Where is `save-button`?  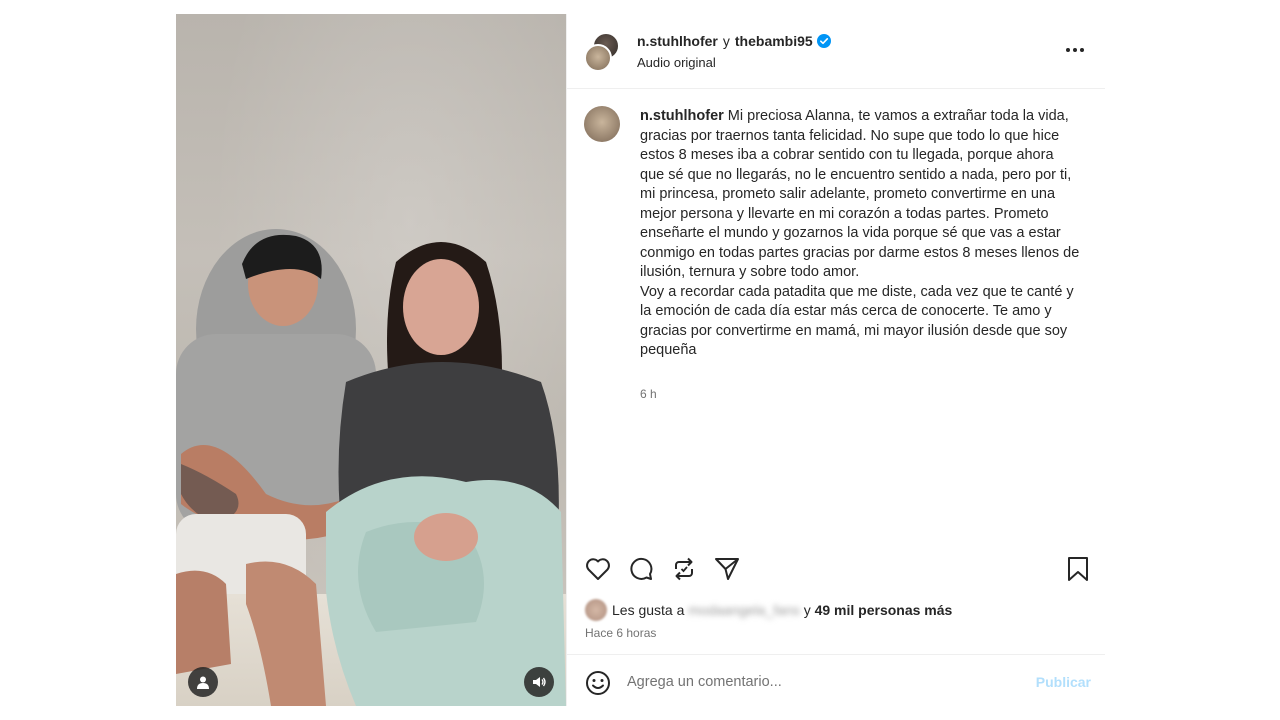 save-button is located at coordinates (1078, 569).